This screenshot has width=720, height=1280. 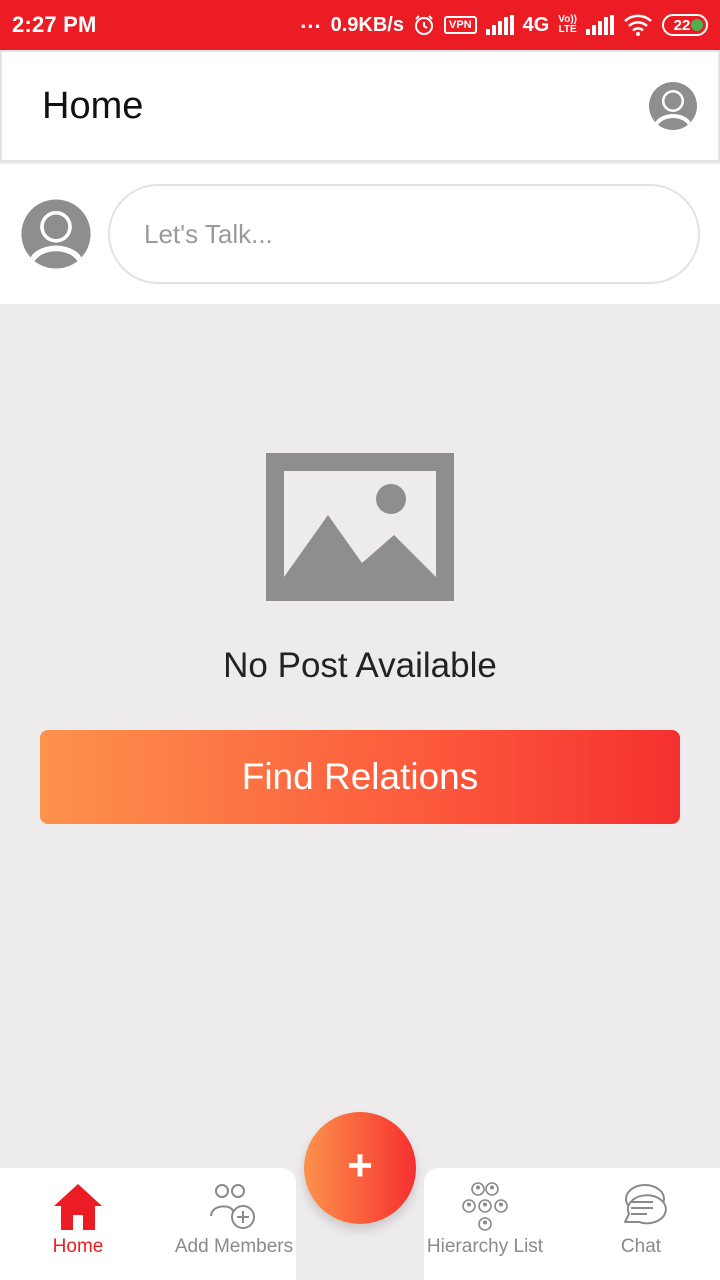 What do you see at coordinates (638, 25) in the screenshot?
I see `wifi-icon` at bounding box center [638, 25].